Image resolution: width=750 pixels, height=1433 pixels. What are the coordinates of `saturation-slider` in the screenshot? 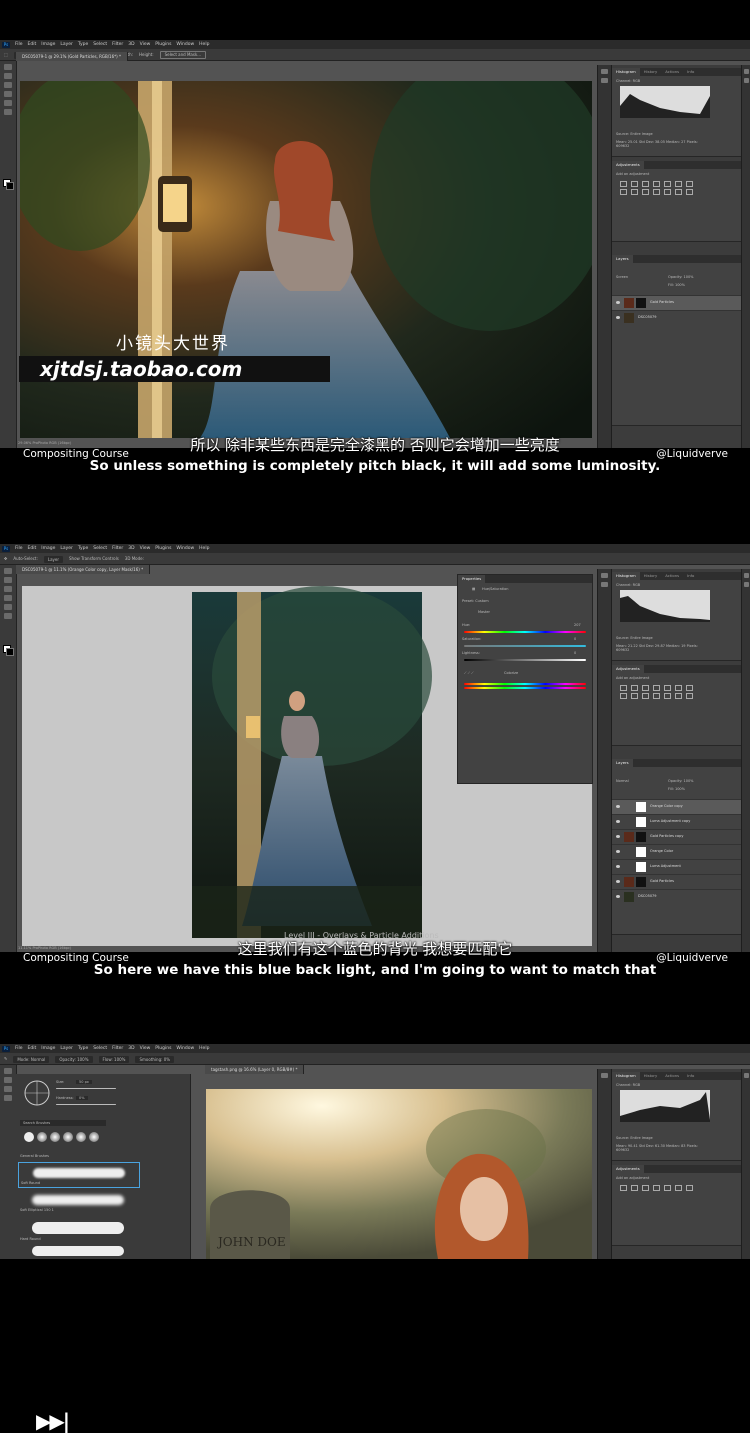 It's located at (525, 646).